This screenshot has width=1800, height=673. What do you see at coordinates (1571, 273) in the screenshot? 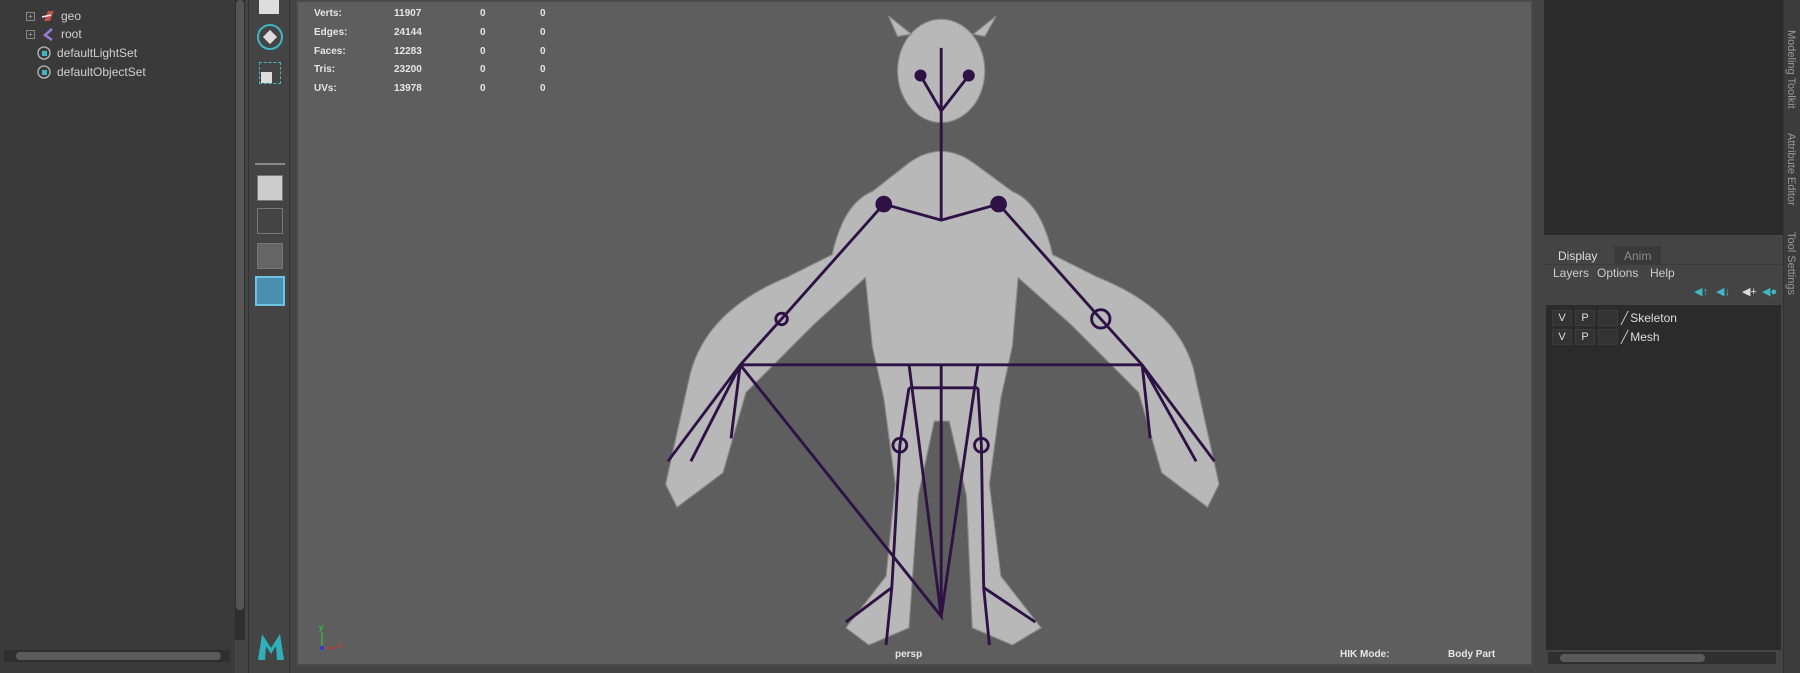
I see `menu-layers: Layers` at bounding box center [1571, 273].